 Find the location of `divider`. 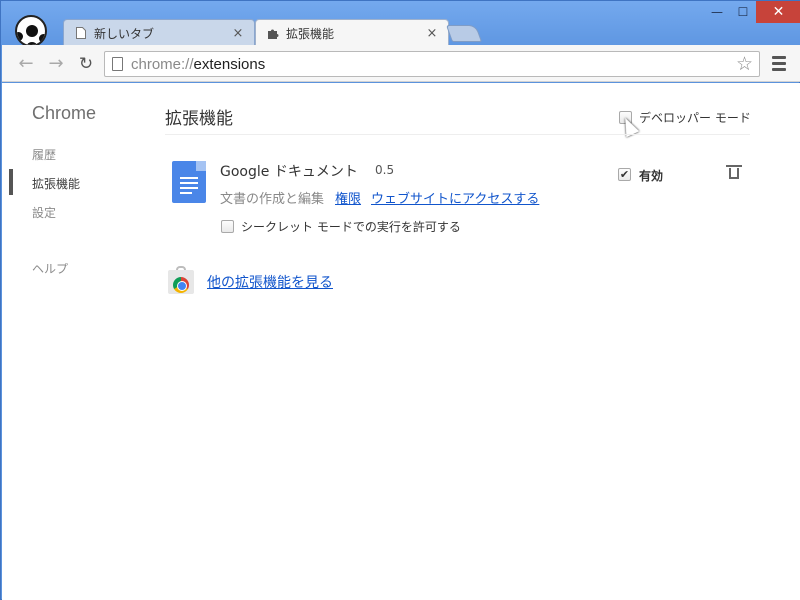

divider is located at coordinates (457, 134).